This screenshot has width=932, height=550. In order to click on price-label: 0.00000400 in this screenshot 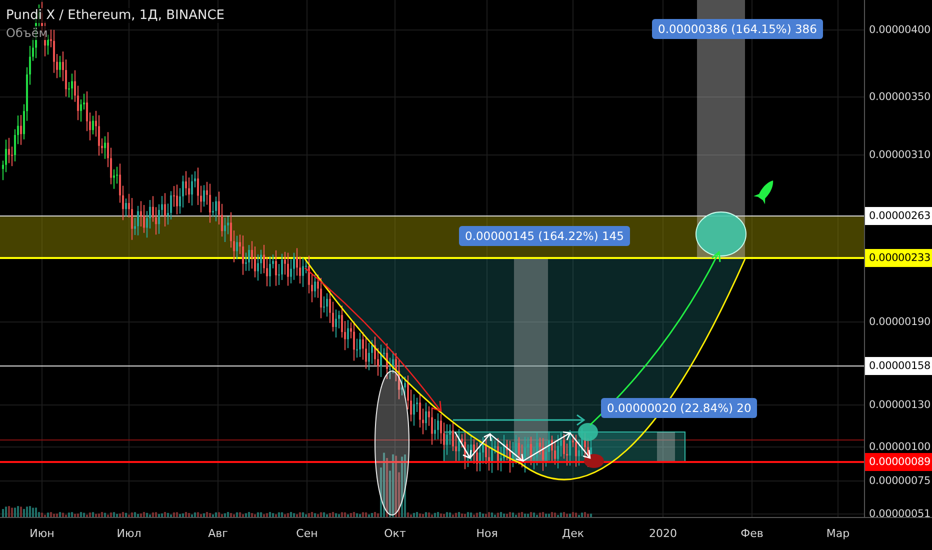, I will do `click(900, 30)`.